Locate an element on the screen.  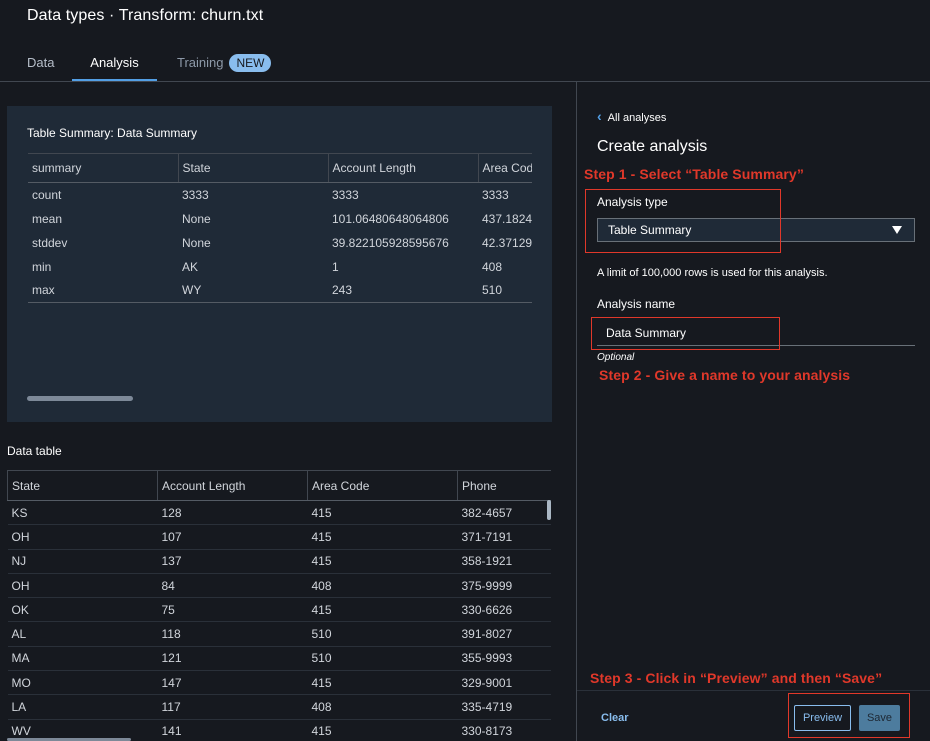
table-cell: 330-6626 is located at coordinates (504, 610).